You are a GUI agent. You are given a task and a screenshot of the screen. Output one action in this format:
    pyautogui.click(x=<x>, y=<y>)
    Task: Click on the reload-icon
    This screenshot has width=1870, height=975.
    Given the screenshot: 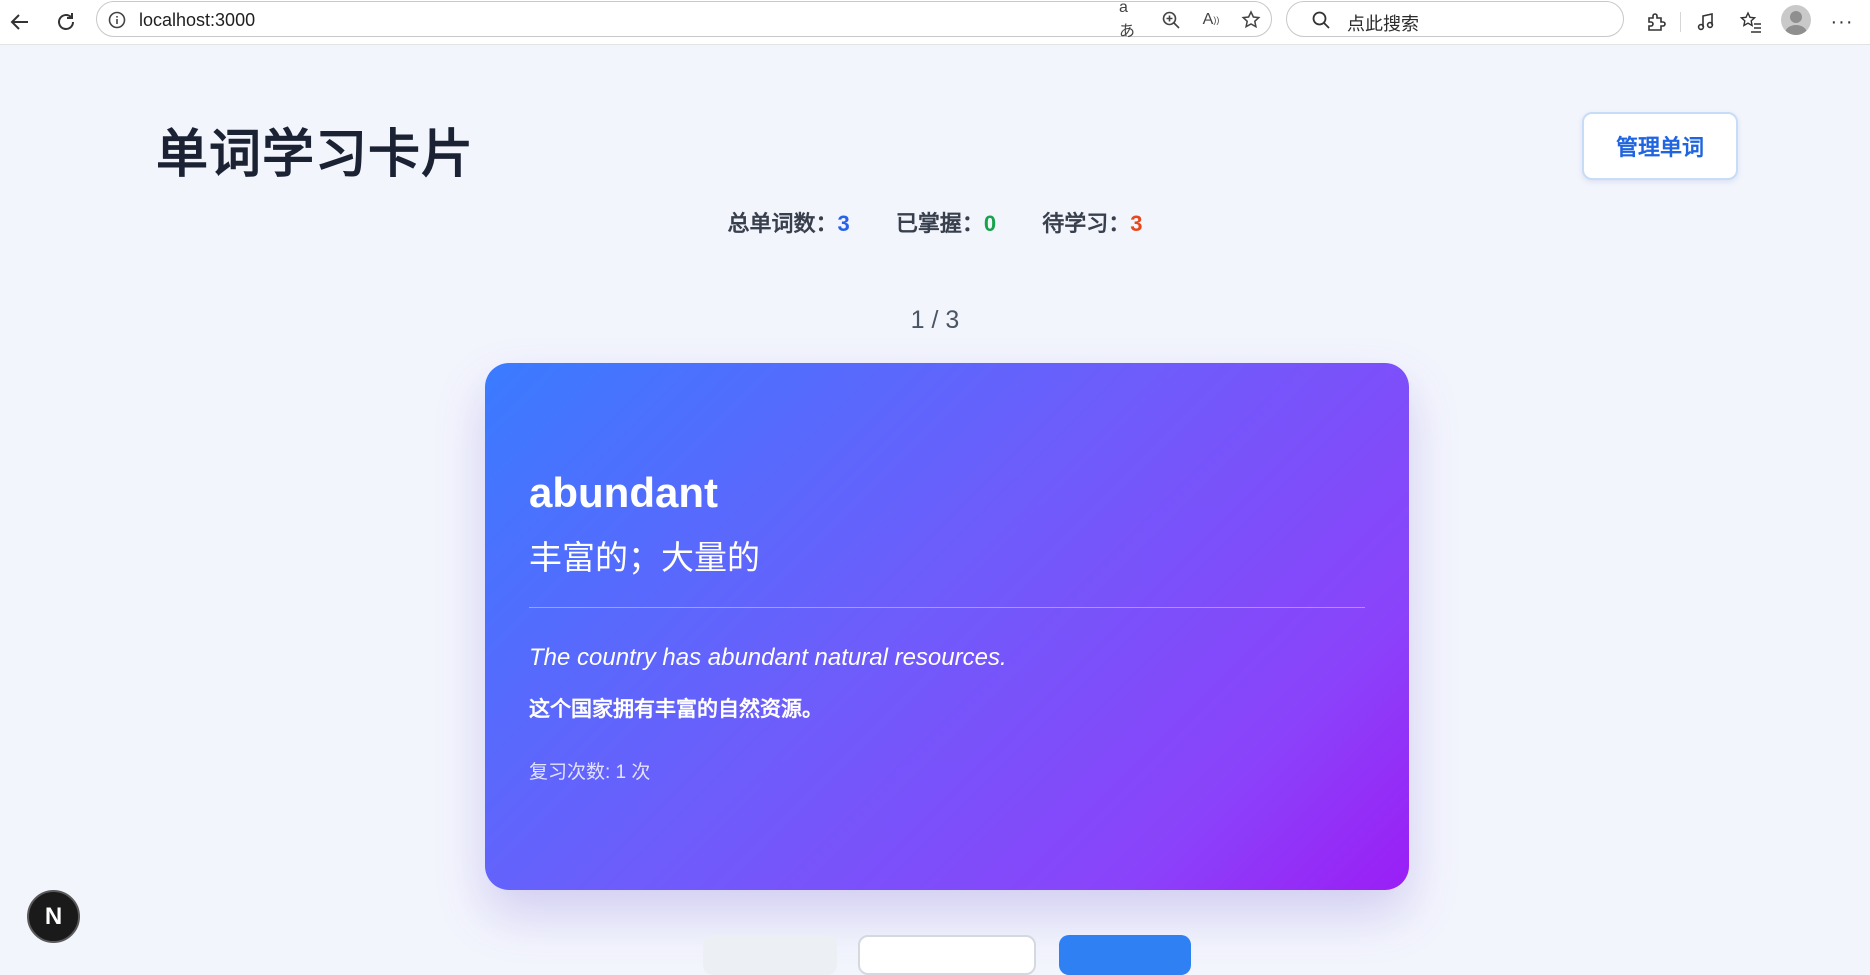 What is the action you would take?
    pyautogui.click(x=66, y=21)
    